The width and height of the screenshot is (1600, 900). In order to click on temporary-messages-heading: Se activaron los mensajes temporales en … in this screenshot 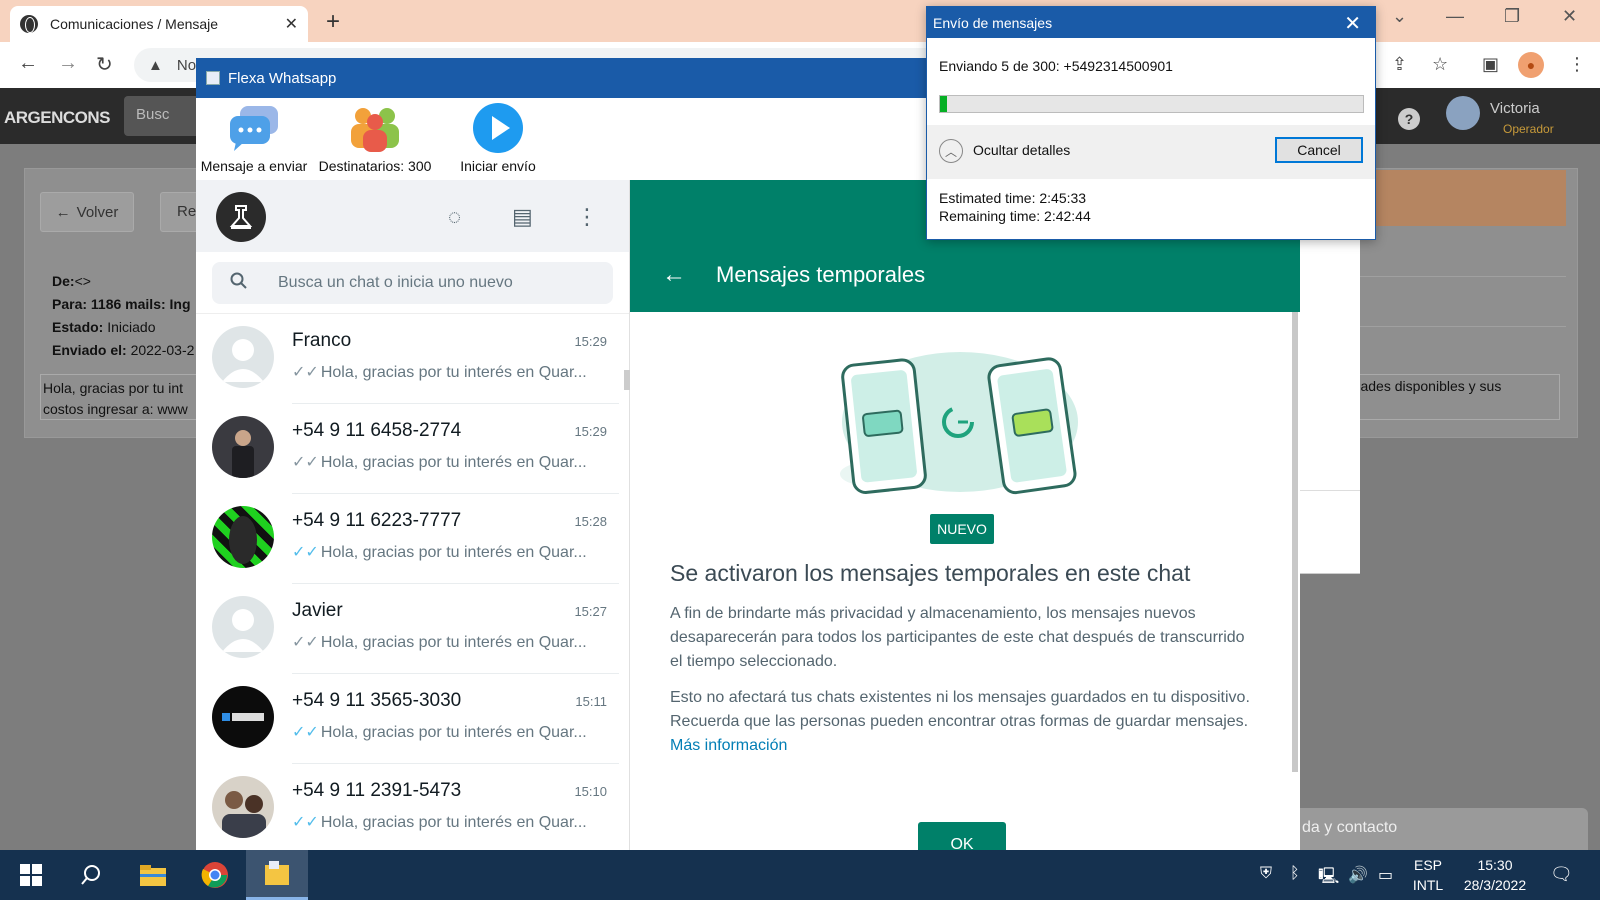, I will do `click(930, 573)`.